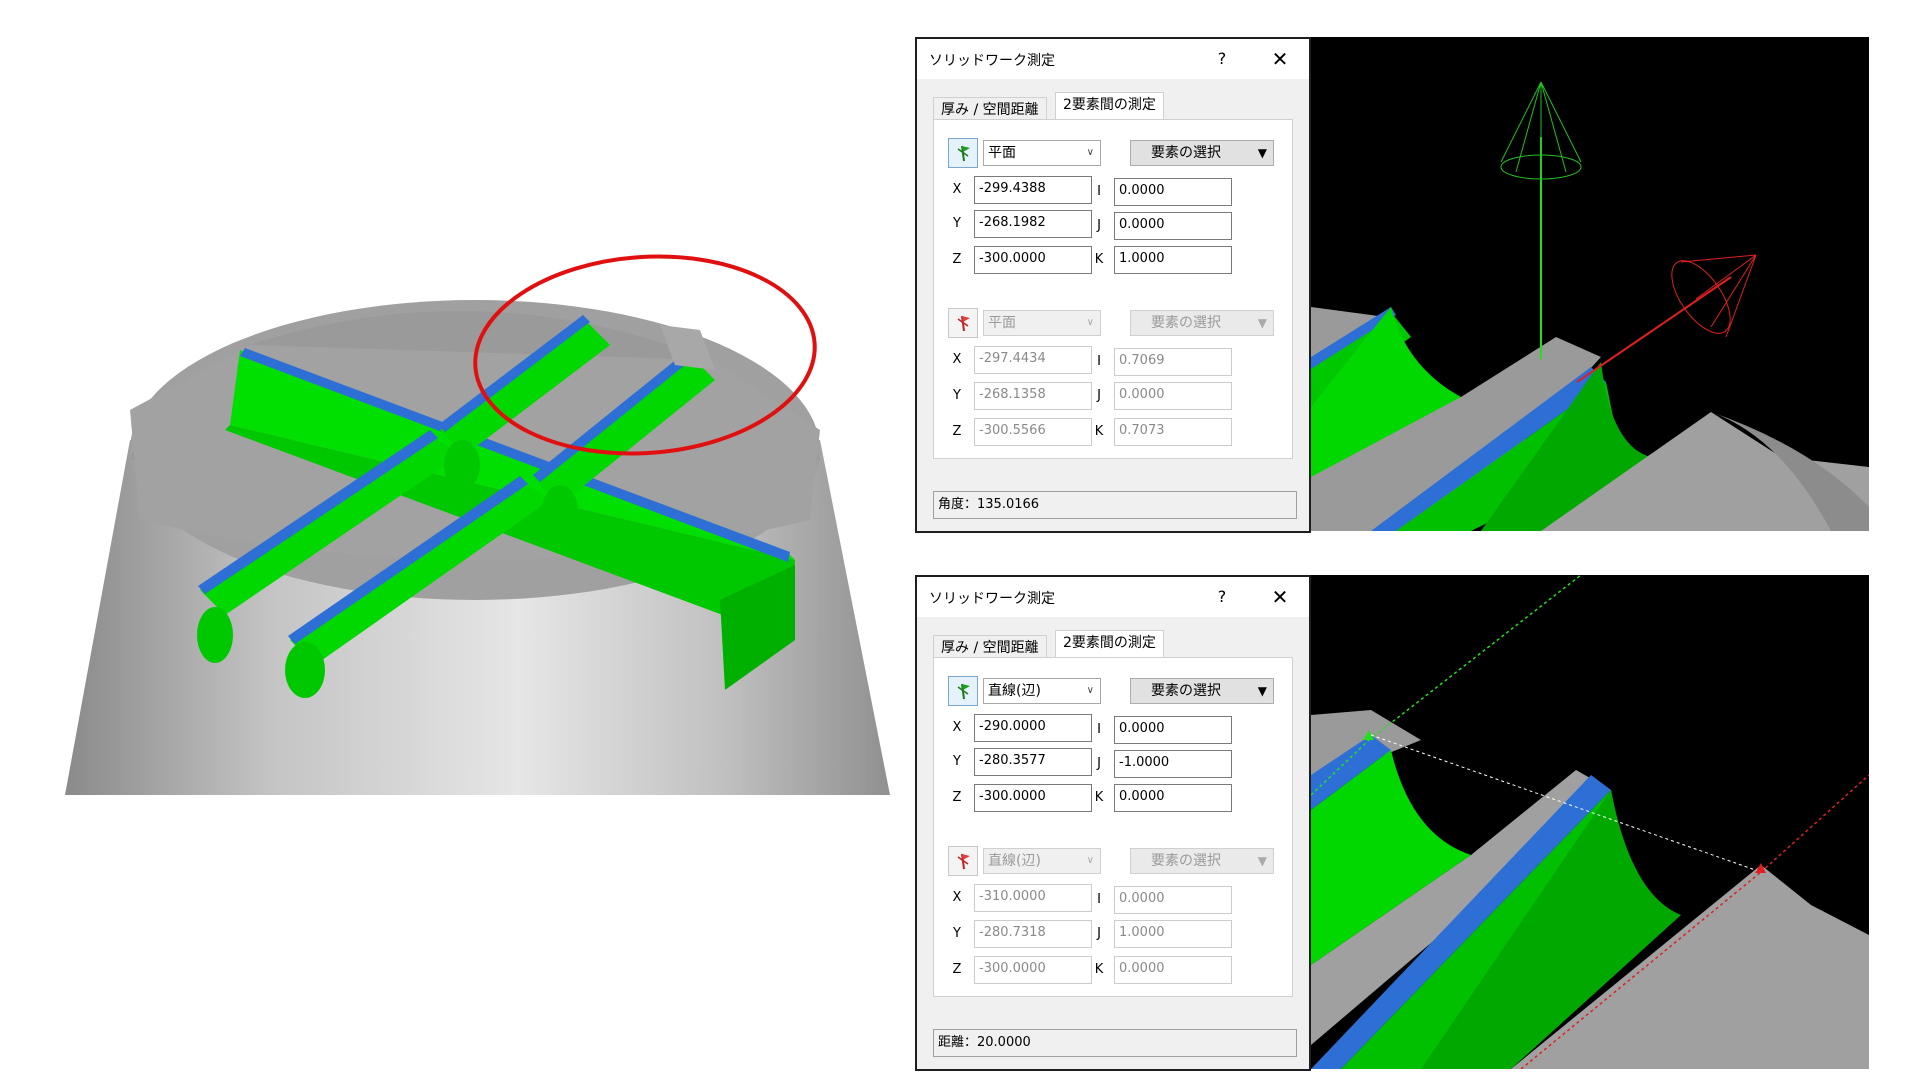 The height and width of the screenshot is (1080, 1920). Describe the element at coordinates (1033, 432) in the screenshot. I see `element2-z-field: -300.5566` at that location.